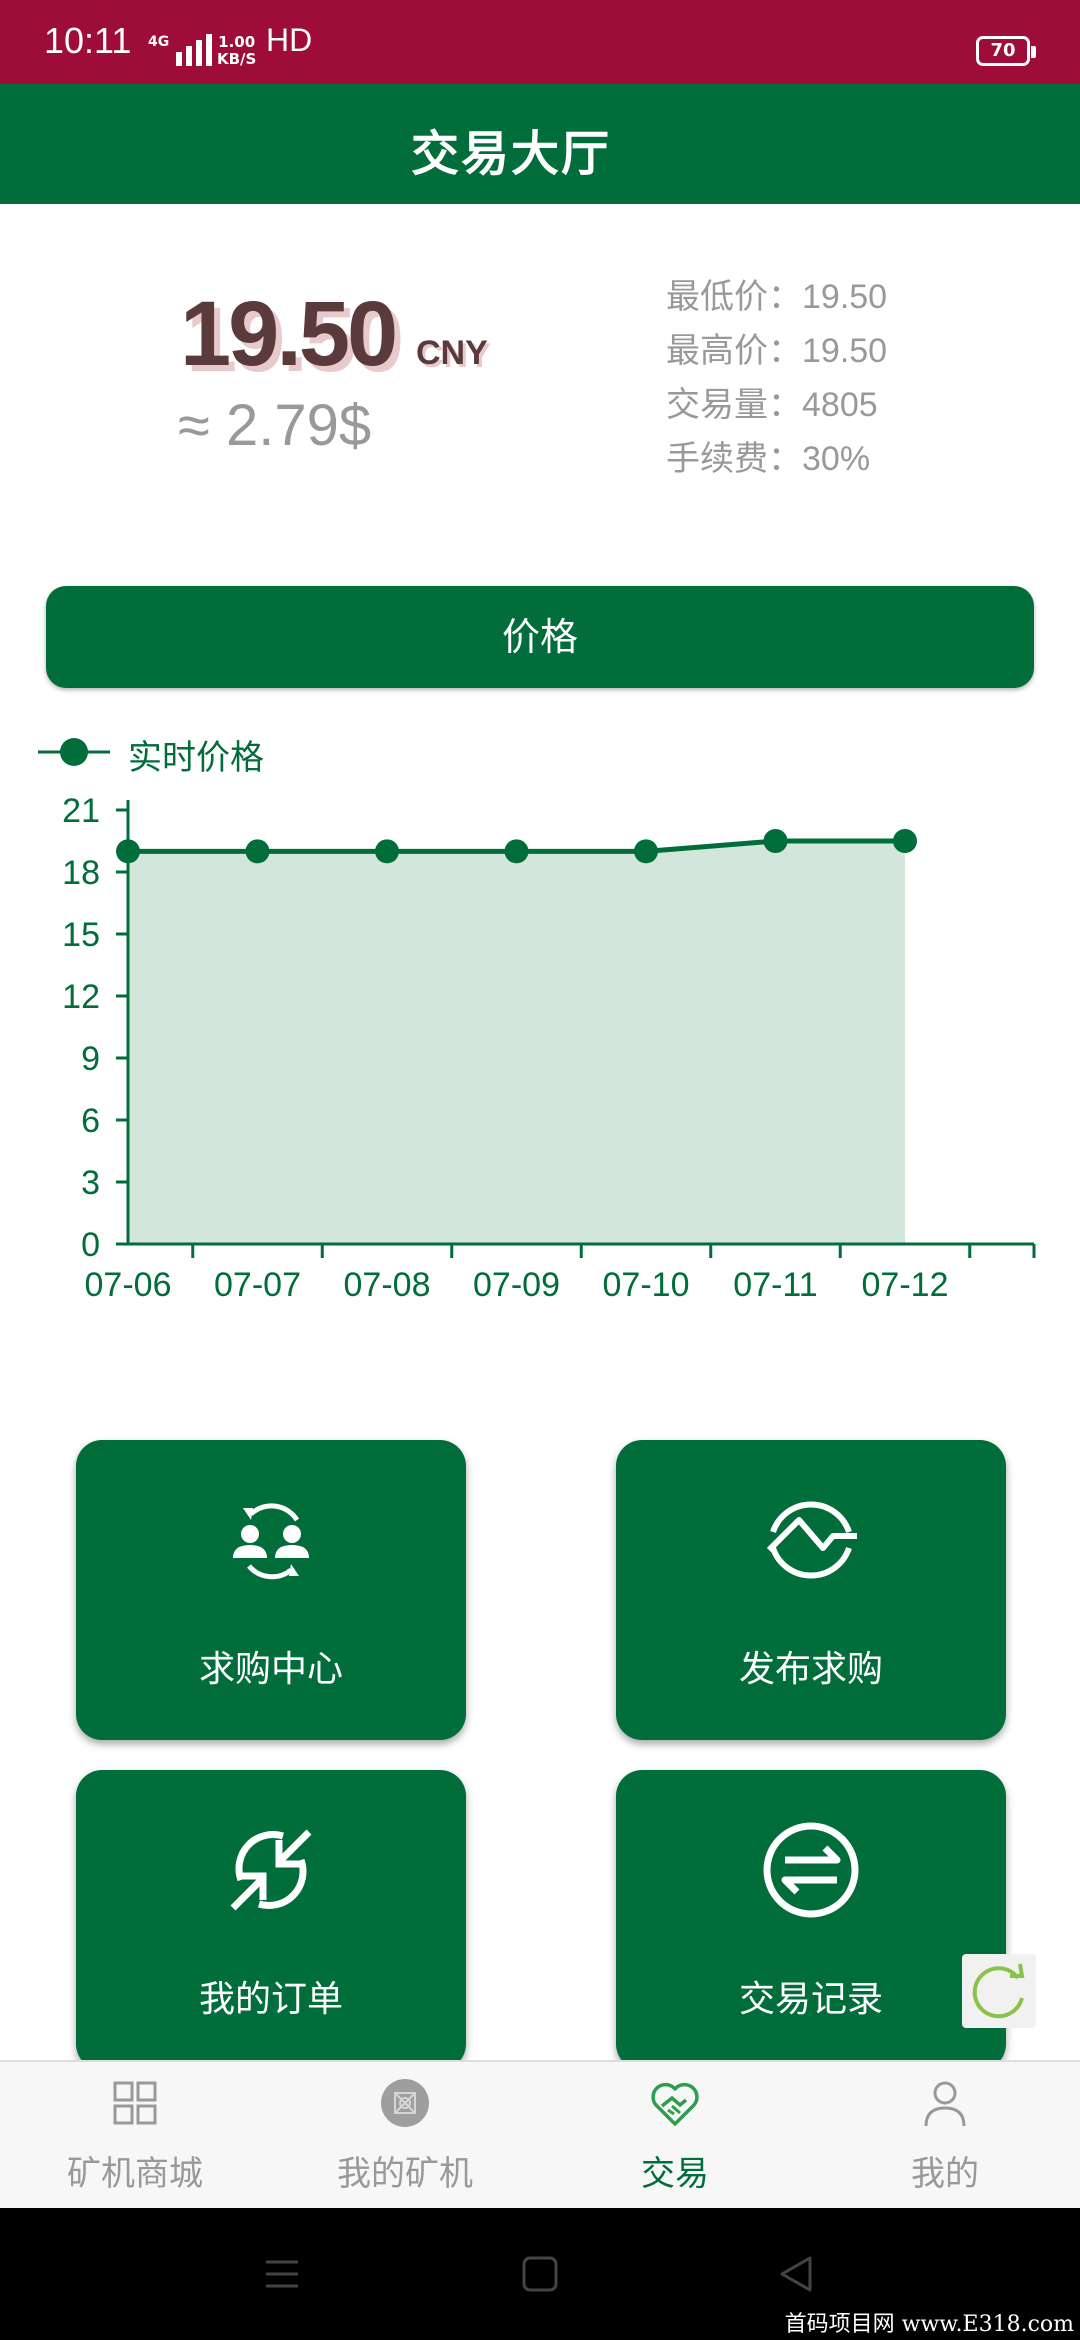 The width and height of the screenshot is (1080, 2340). I want to click on tab-trade: 交易, so click(675, 2136).